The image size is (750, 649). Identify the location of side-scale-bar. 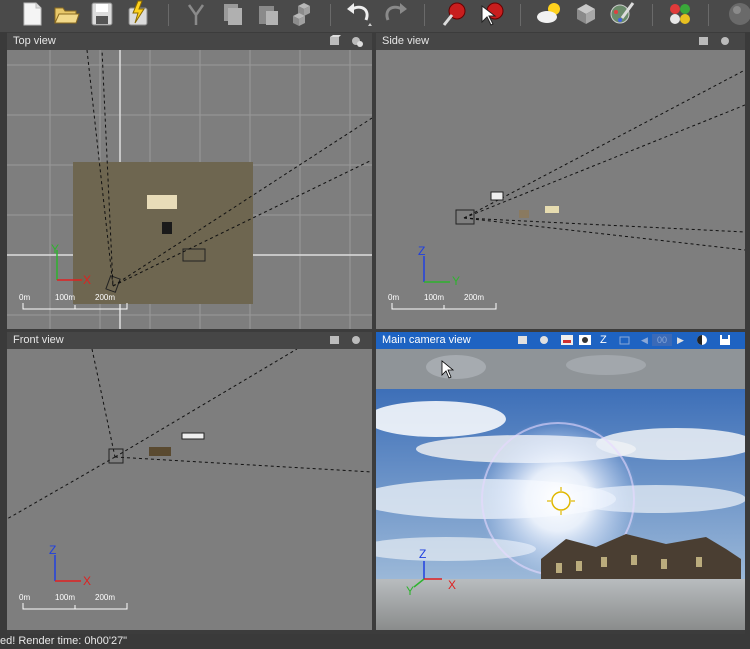
(444, 306).